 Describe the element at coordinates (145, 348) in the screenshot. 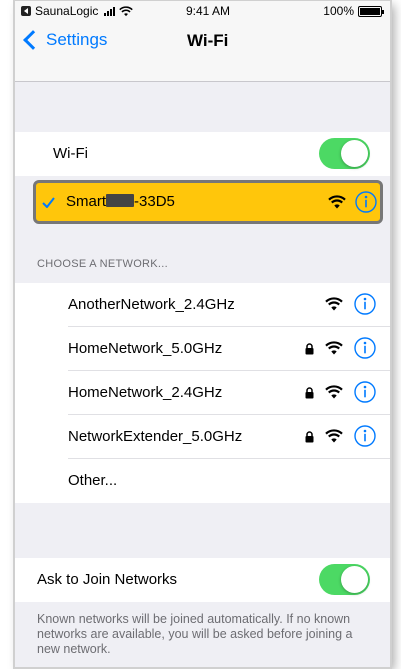

I see `network-name: HomeNetwork_5.0GHz` at that location.